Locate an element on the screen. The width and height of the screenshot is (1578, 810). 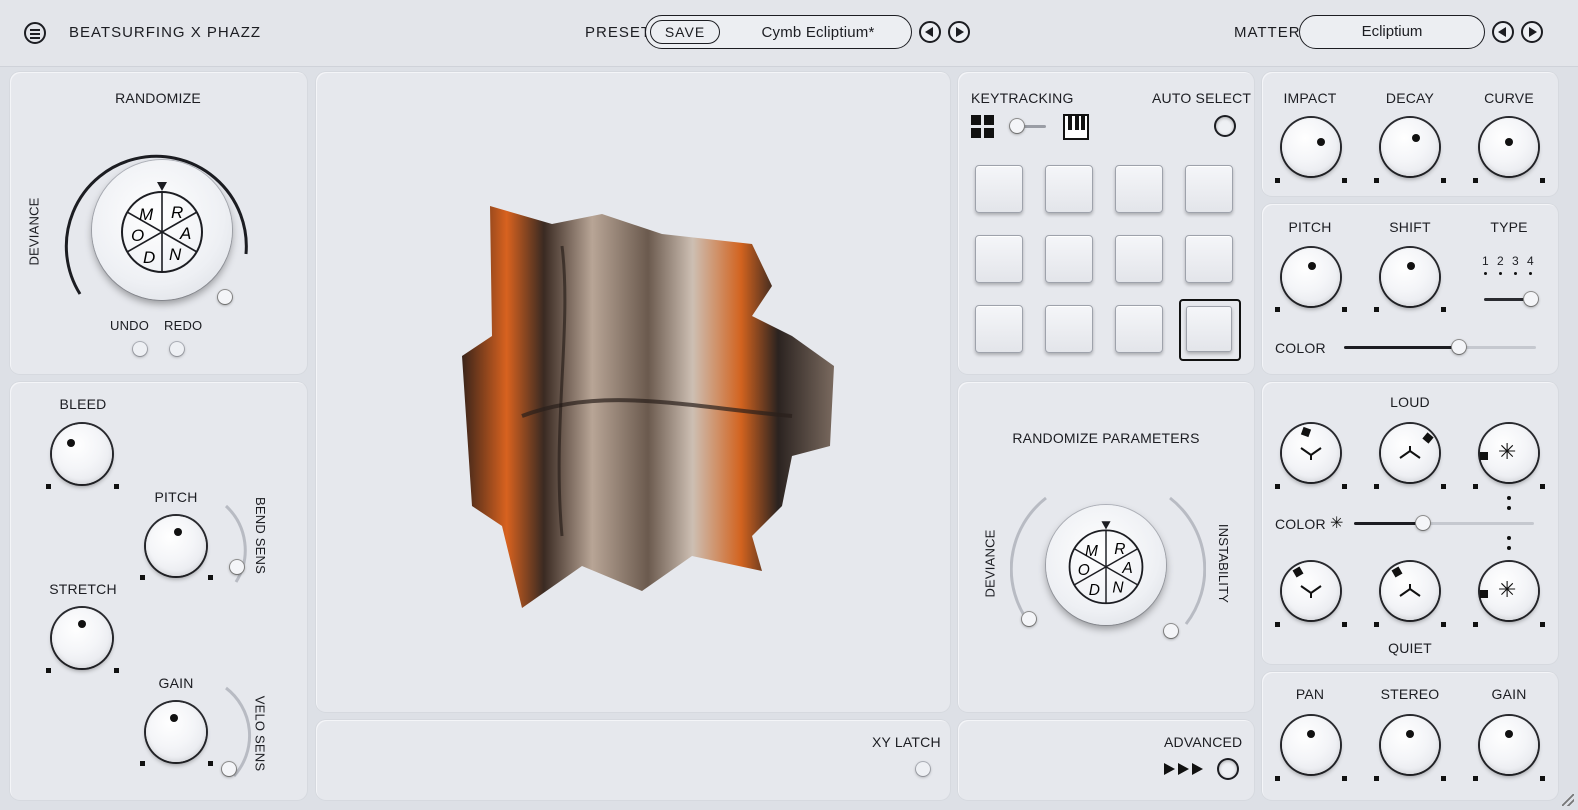
pitch-label: PITCH is located at coordinates (176, 497).